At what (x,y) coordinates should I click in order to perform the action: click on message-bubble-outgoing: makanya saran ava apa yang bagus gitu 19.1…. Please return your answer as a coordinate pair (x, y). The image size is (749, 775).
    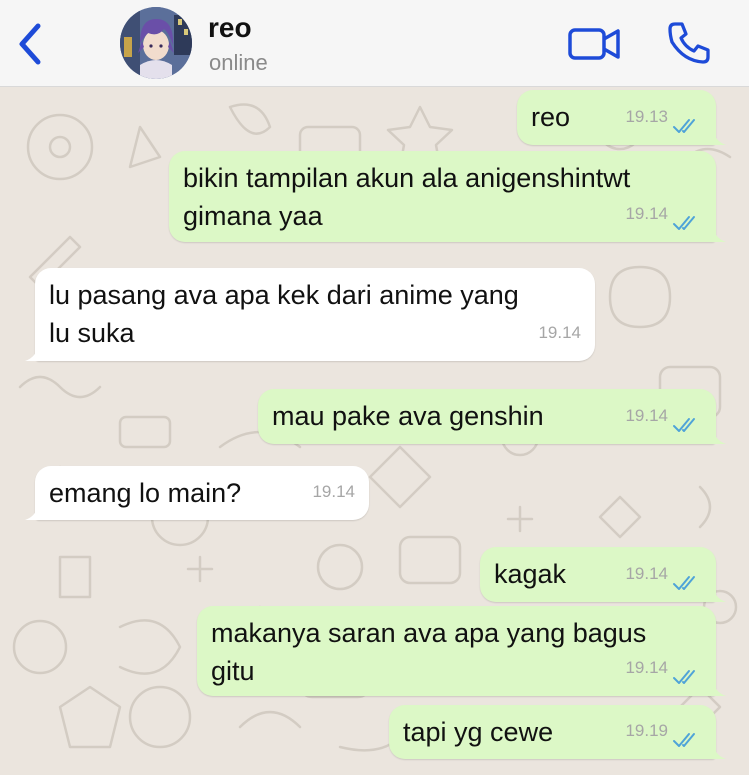
    Looking at the image, I should click on (461, 651).